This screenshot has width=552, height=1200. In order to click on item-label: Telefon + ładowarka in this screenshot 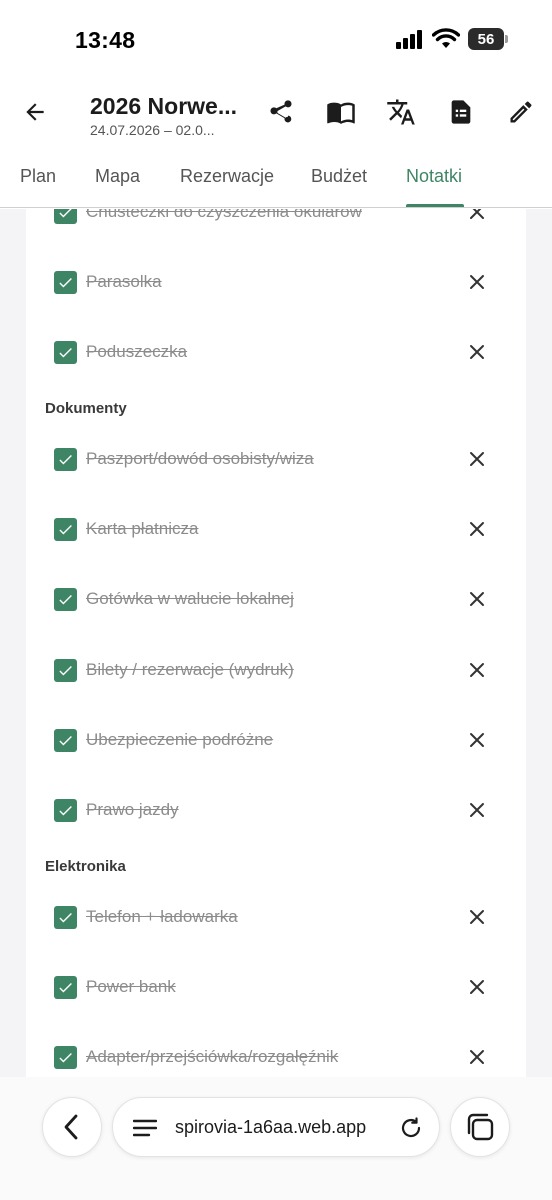, I will do `click(162, 916)`.